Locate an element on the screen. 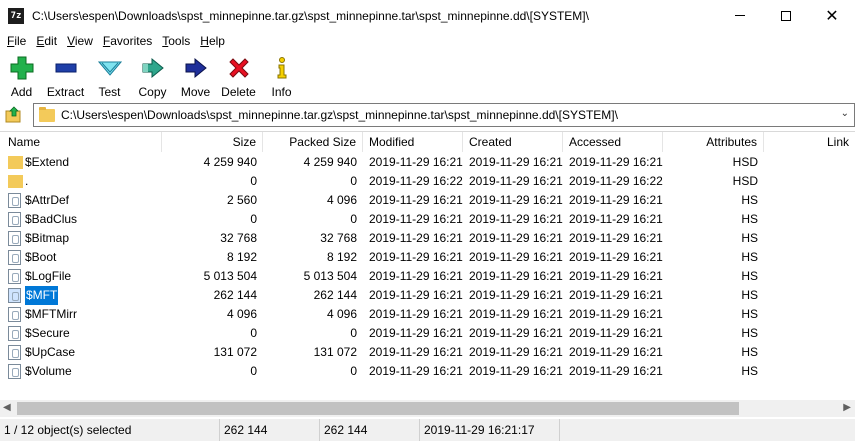 The image size is (855, 441). column-header-size: Size is located at coordinates (212, 142).